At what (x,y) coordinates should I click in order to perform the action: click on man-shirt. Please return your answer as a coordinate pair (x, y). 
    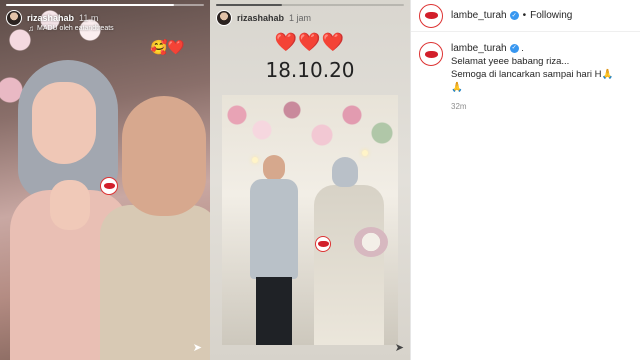
    Looking at the image, I should click on (155, 282).